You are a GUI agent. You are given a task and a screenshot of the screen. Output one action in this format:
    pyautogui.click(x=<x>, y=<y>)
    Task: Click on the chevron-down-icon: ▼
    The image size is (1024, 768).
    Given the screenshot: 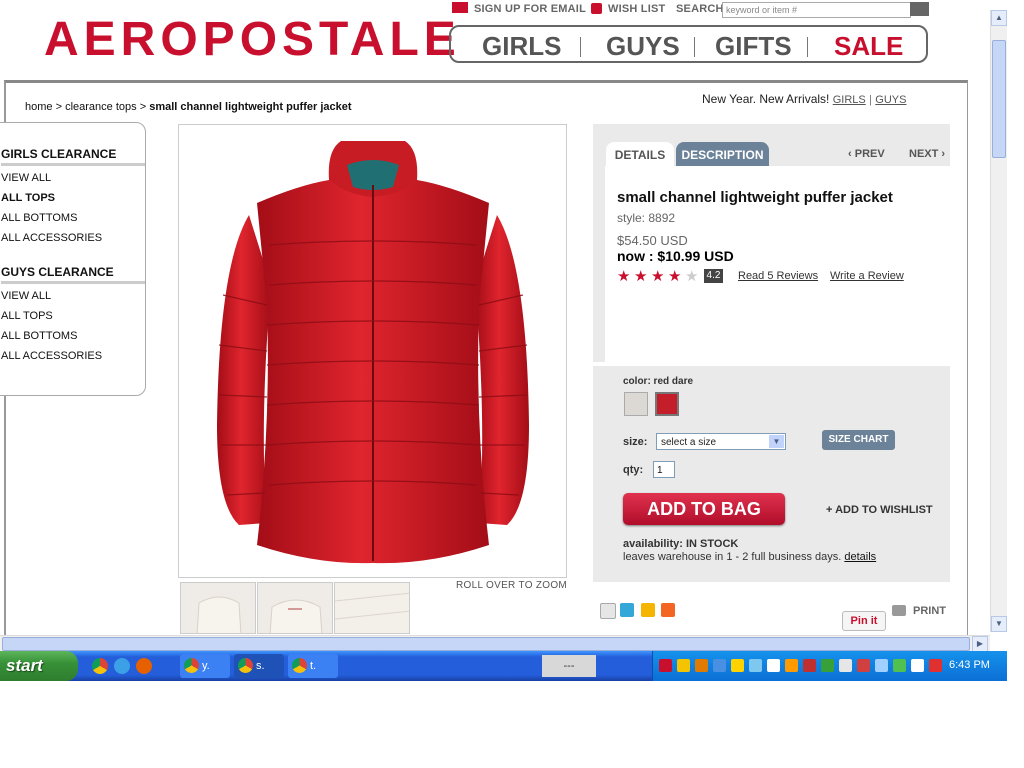 What is the action you would take?
    pyautogui.click(x=776, y=441)
    